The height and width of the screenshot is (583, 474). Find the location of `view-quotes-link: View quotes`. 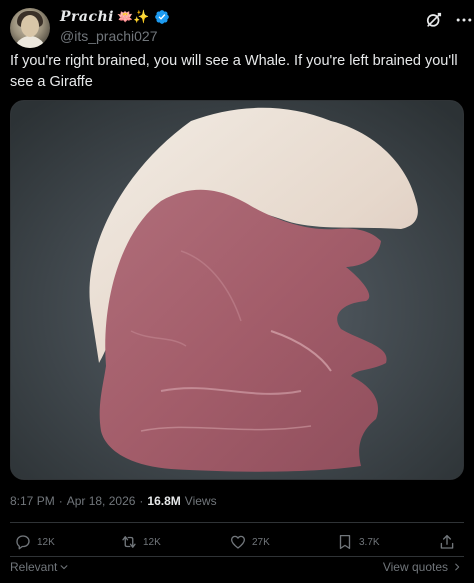

view-quotes-link: View quotes is located at coordinates (422, 567).